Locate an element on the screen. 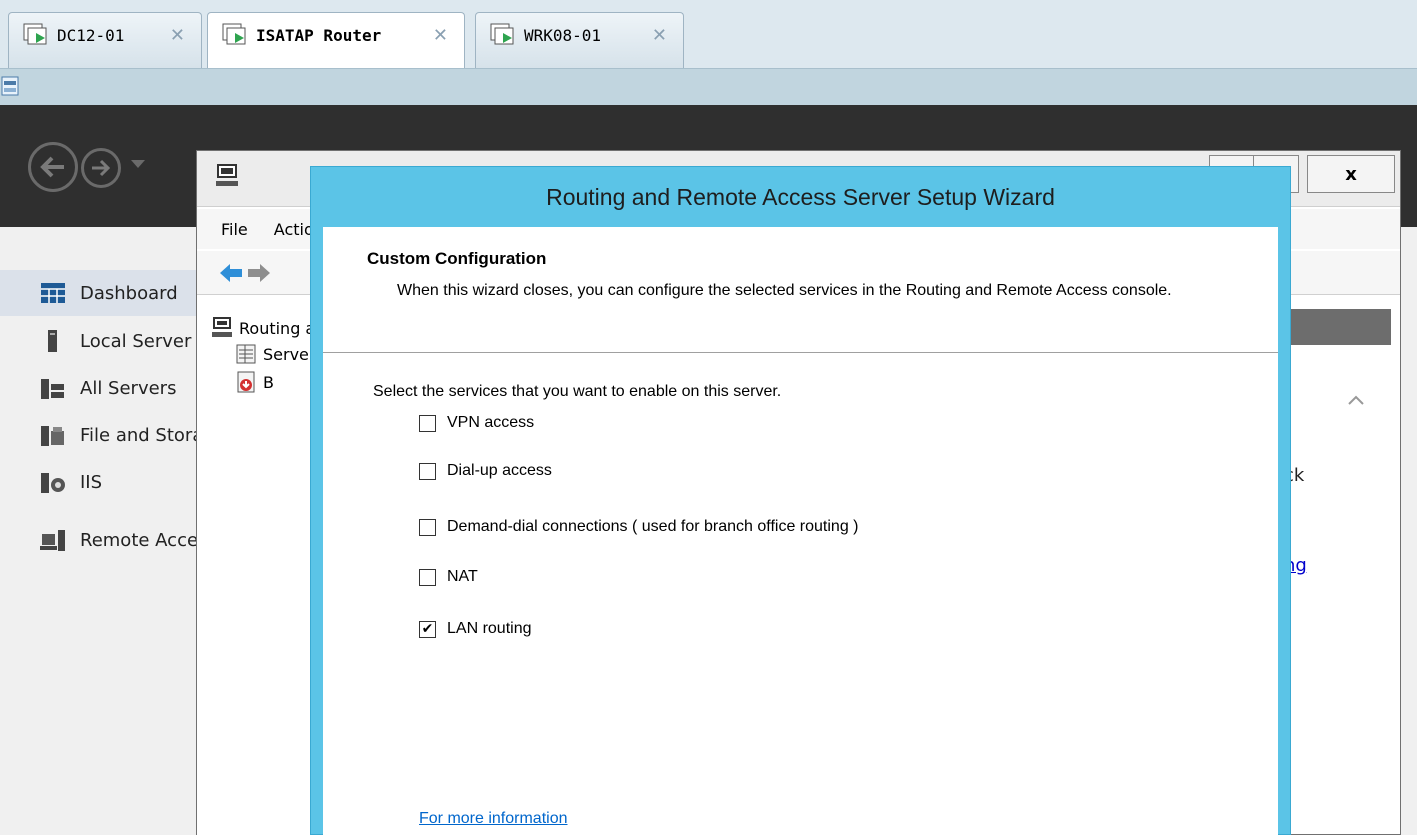  sidebar-item-file-storage: File and Storage Services is located at coordinates (102, 435).